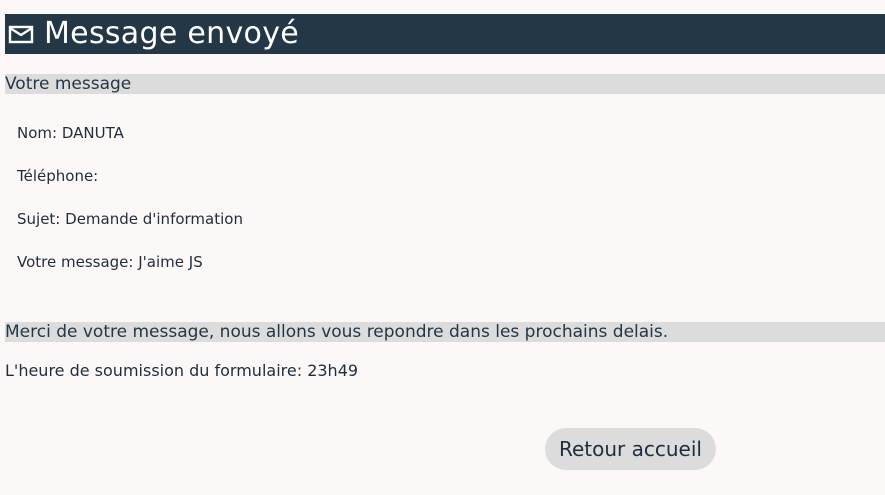 The image size is (885, 495). What do you see at coordinates (39, 219) in the screenshot?
I see `field-label: Sujet:` at bounding box center [39, 219].